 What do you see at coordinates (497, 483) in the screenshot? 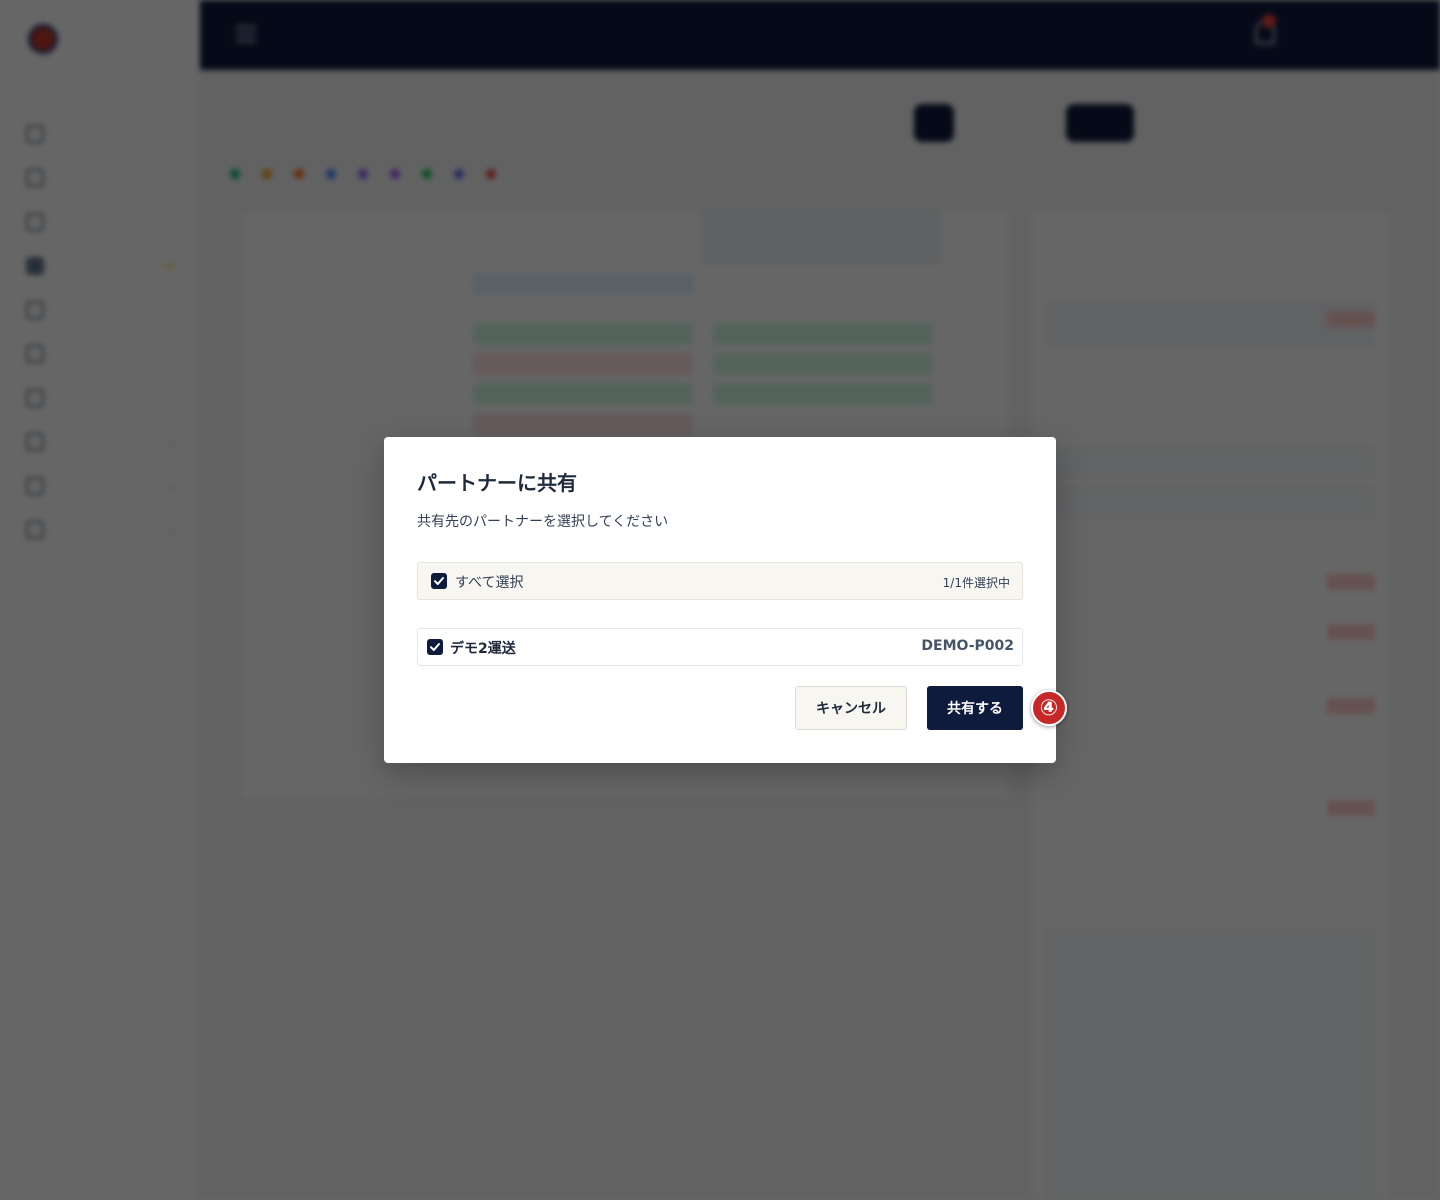
I see `dialog-title: パートナーに共有` at bounding box center [497, 483].